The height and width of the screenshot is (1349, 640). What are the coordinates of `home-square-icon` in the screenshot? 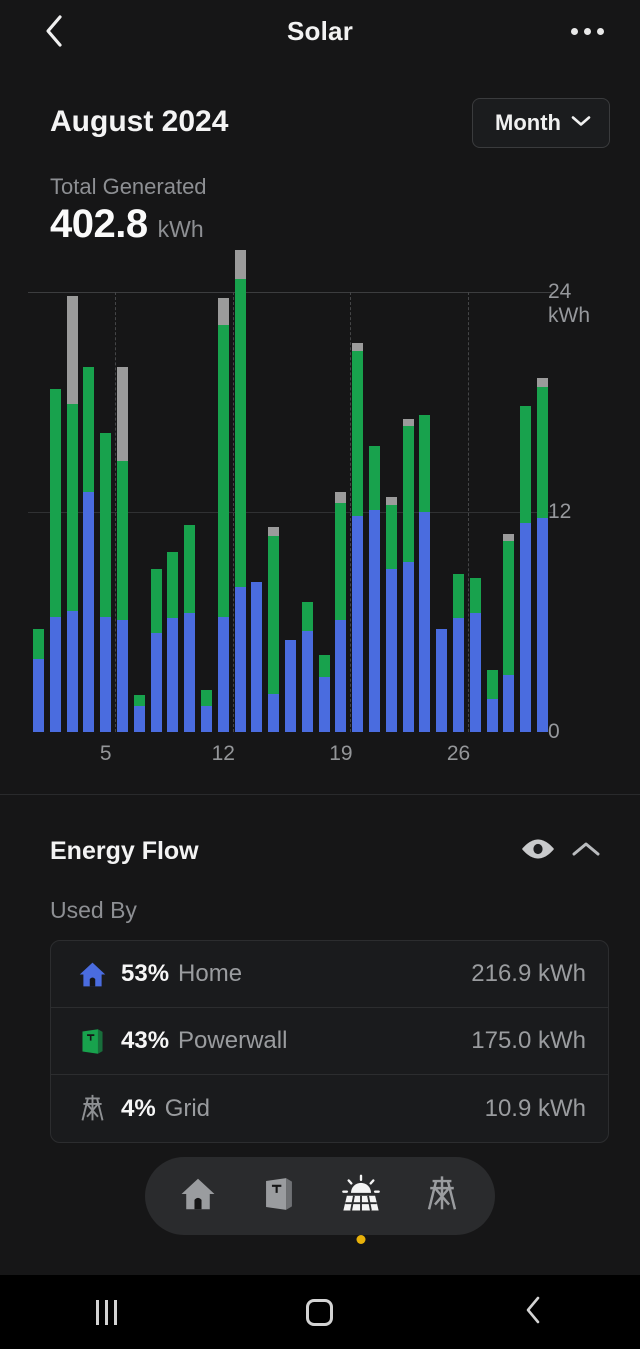 It's located at (320, 1312).